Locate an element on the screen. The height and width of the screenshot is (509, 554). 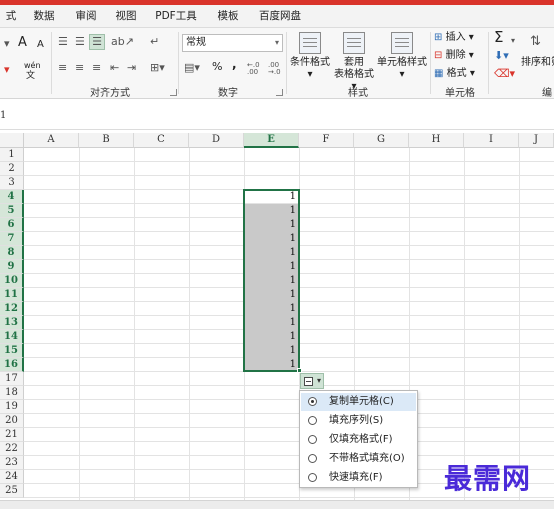
row-header: 7 is located at coordinates (12, 239).